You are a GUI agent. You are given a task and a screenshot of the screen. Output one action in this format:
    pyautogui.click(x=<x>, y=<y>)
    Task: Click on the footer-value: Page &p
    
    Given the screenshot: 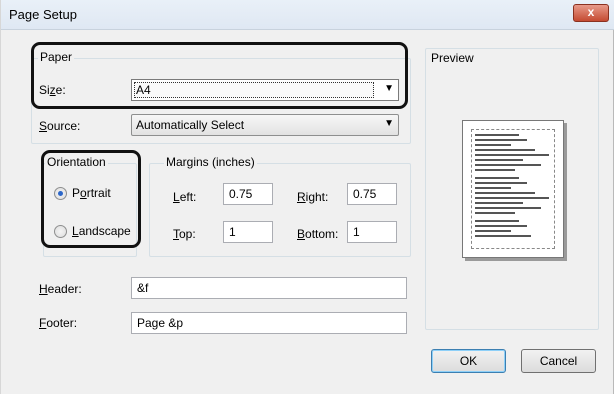 What is the action you would take?
    pyautogui.click(x=160, y=323)
    